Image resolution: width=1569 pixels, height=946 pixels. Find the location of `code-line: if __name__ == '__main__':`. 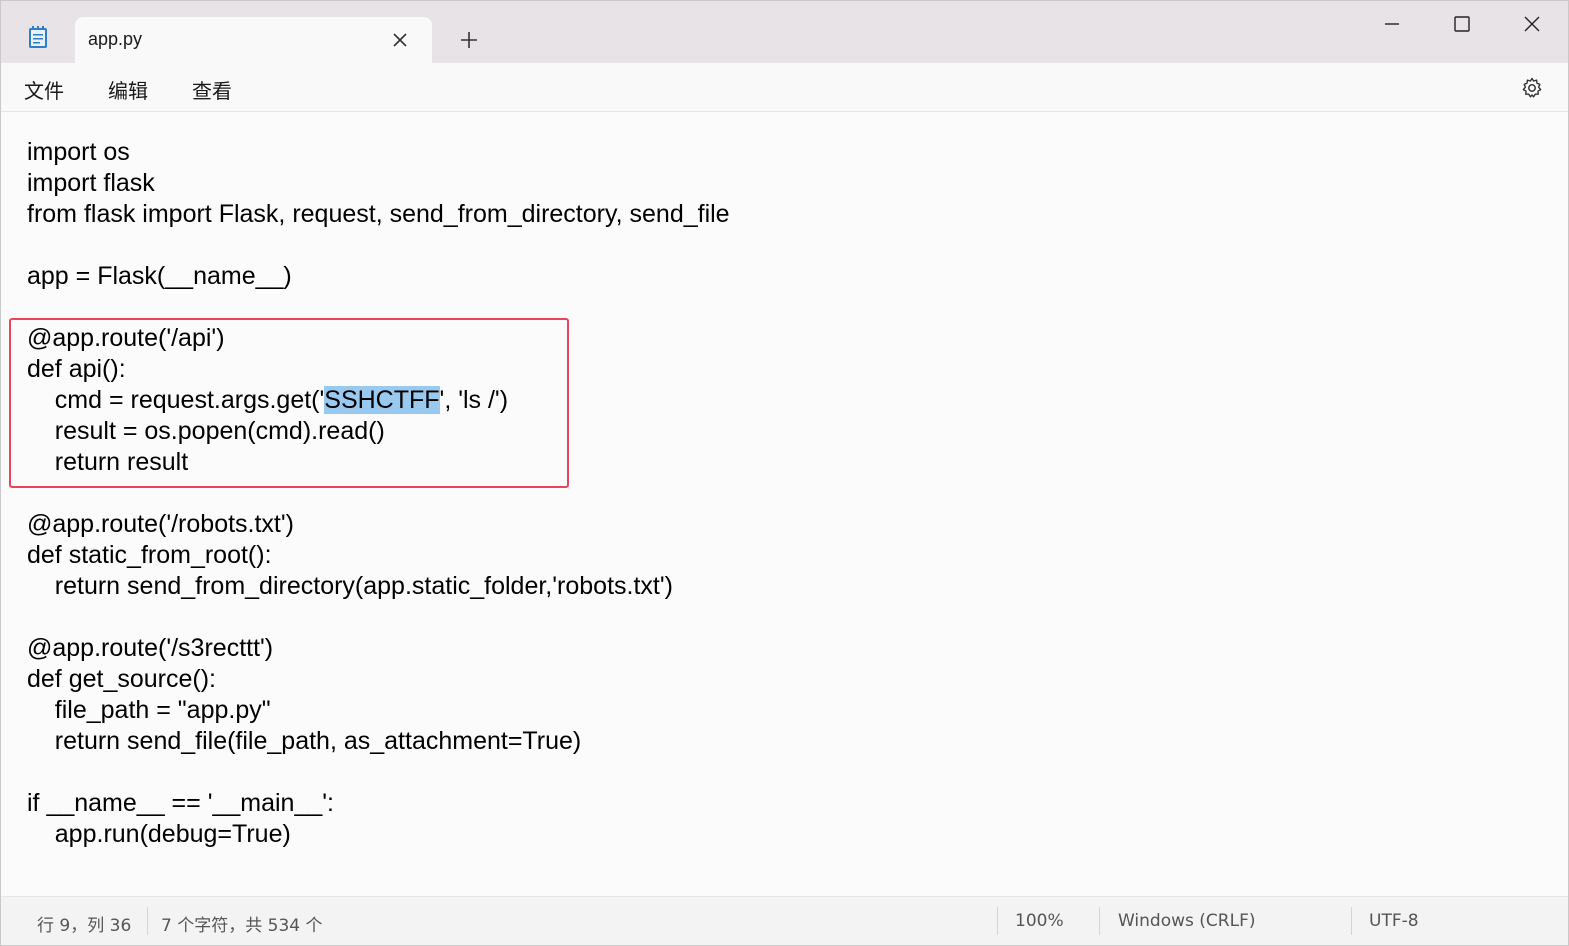

code-line: if __name__ == '__main__': is located at coordinates (180, 803).